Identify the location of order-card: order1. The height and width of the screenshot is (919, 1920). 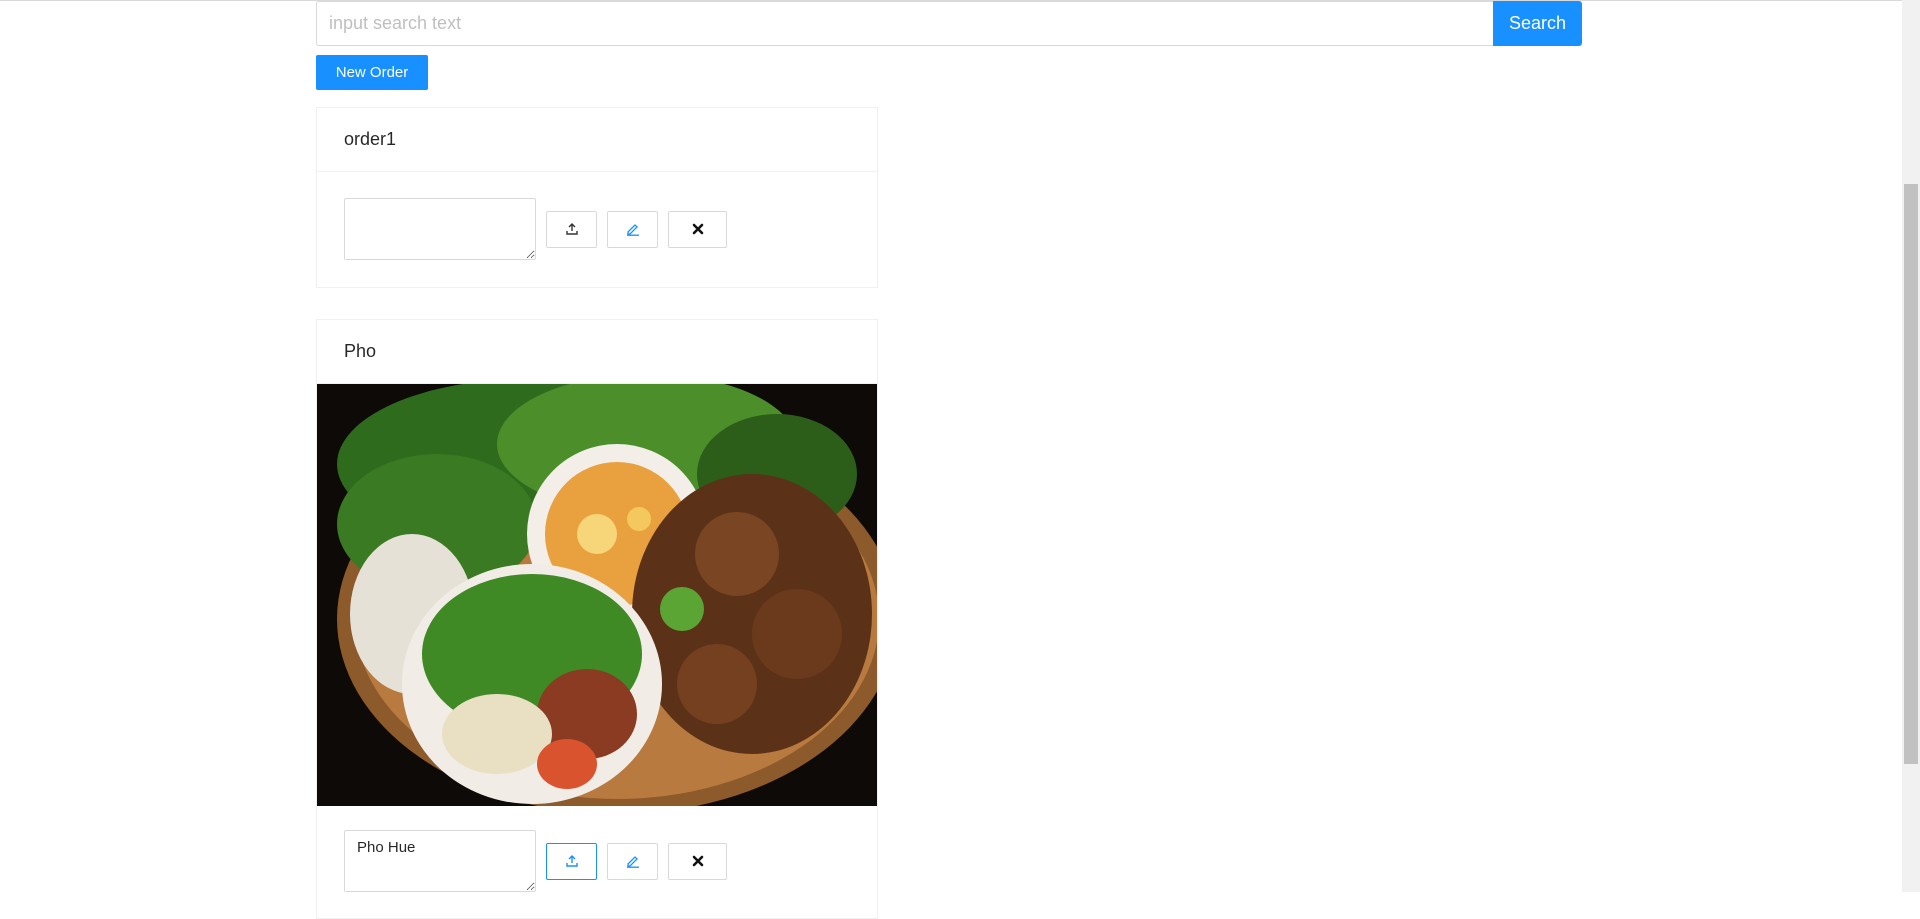
(597, 197).